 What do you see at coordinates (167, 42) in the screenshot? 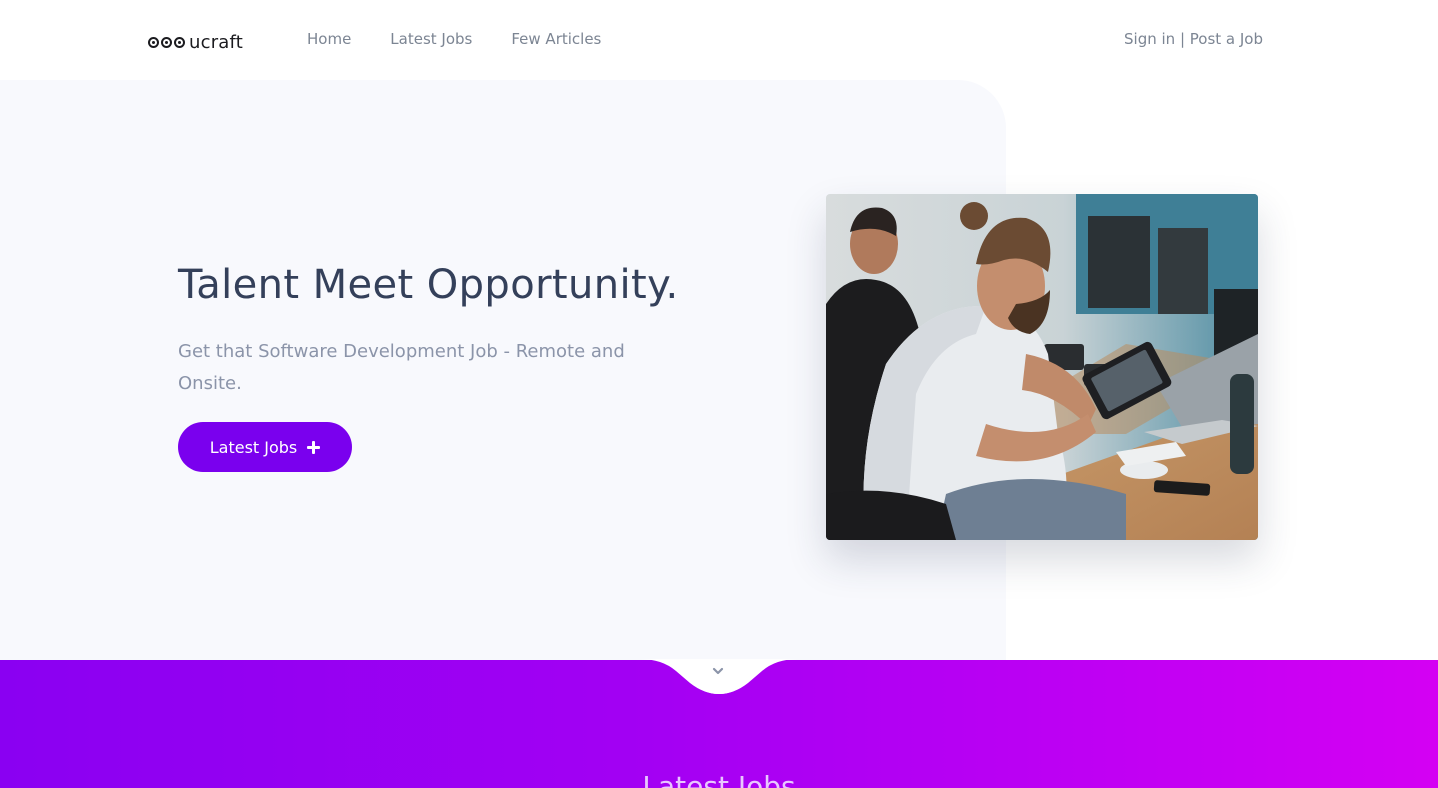
I see `logo-mark-icon` at bounding box center [167, 42].